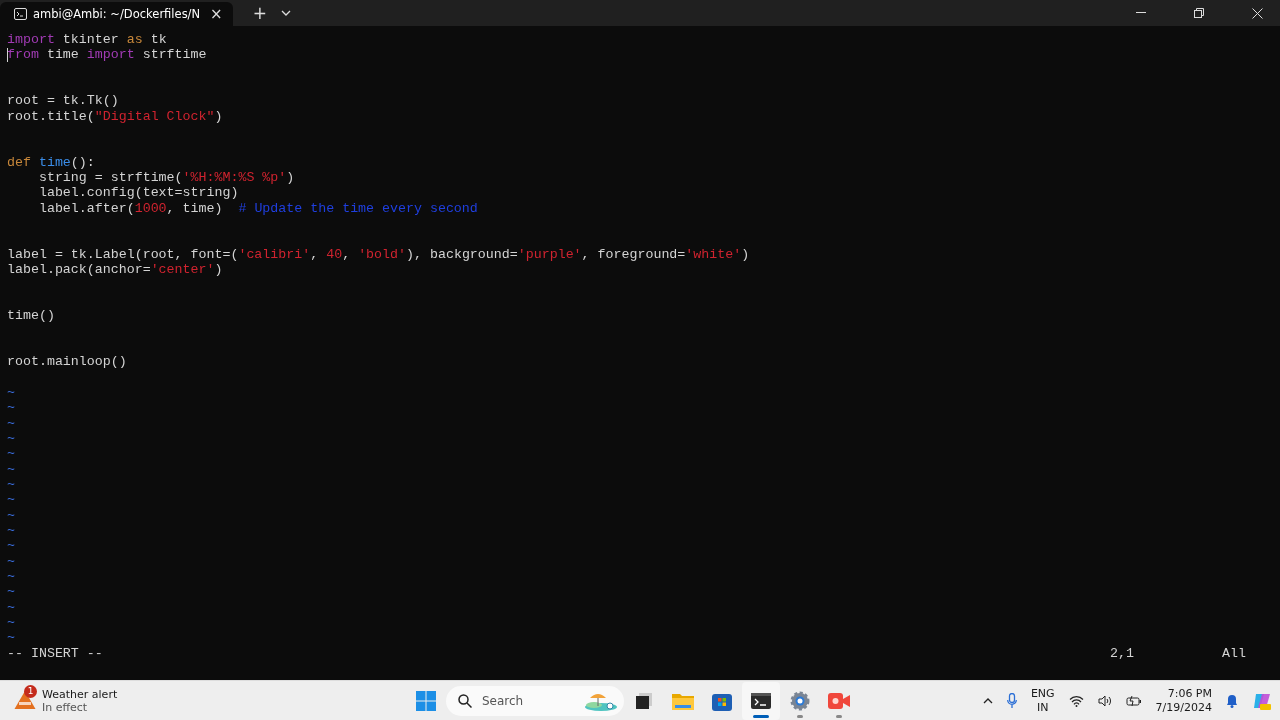 Image resolution: width=1280 pixels, height=720 pixels. I want to click on weather-title: Weather alert, so click(80, 694).